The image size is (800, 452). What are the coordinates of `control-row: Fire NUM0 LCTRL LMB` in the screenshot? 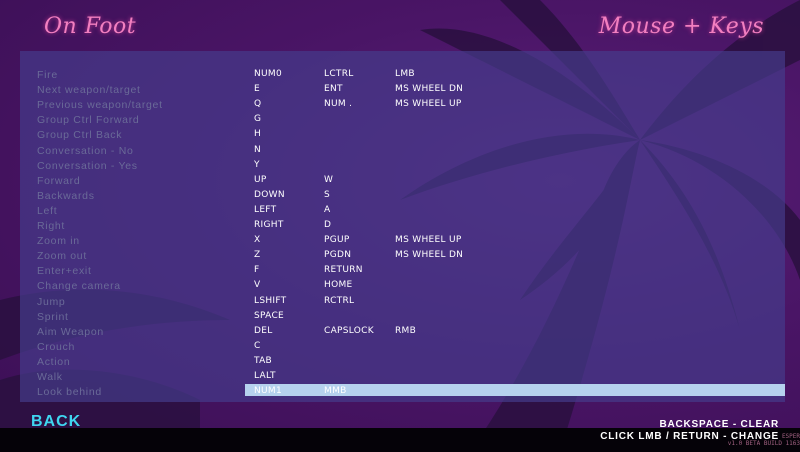 It's located at (402, 74).